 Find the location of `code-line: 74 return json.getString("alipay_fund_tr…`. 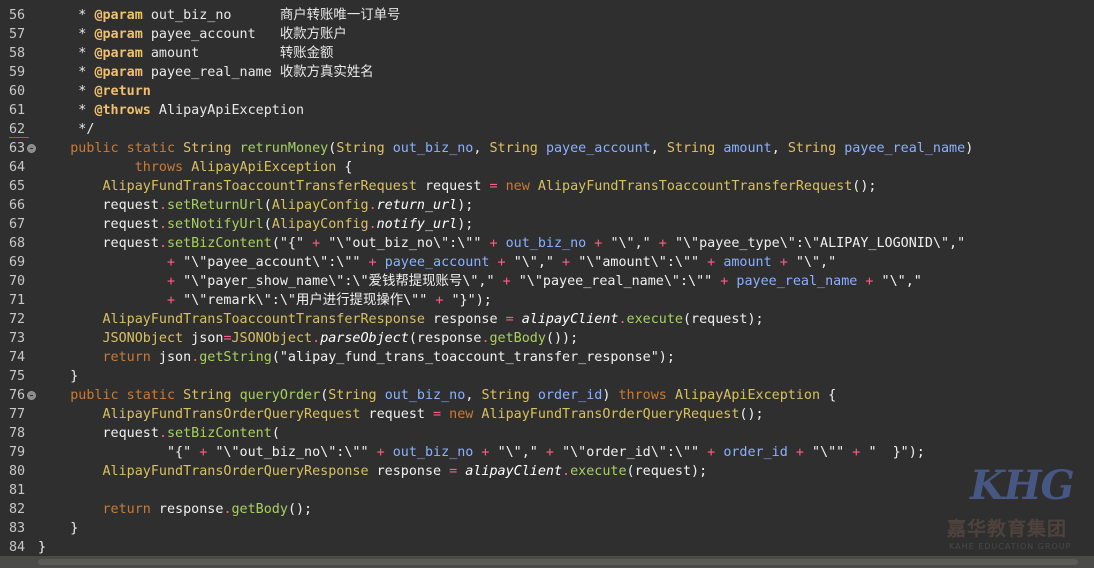

code-line: 74 return json.getString("alipay_fund_tr… is located at coordinates (547, 357).